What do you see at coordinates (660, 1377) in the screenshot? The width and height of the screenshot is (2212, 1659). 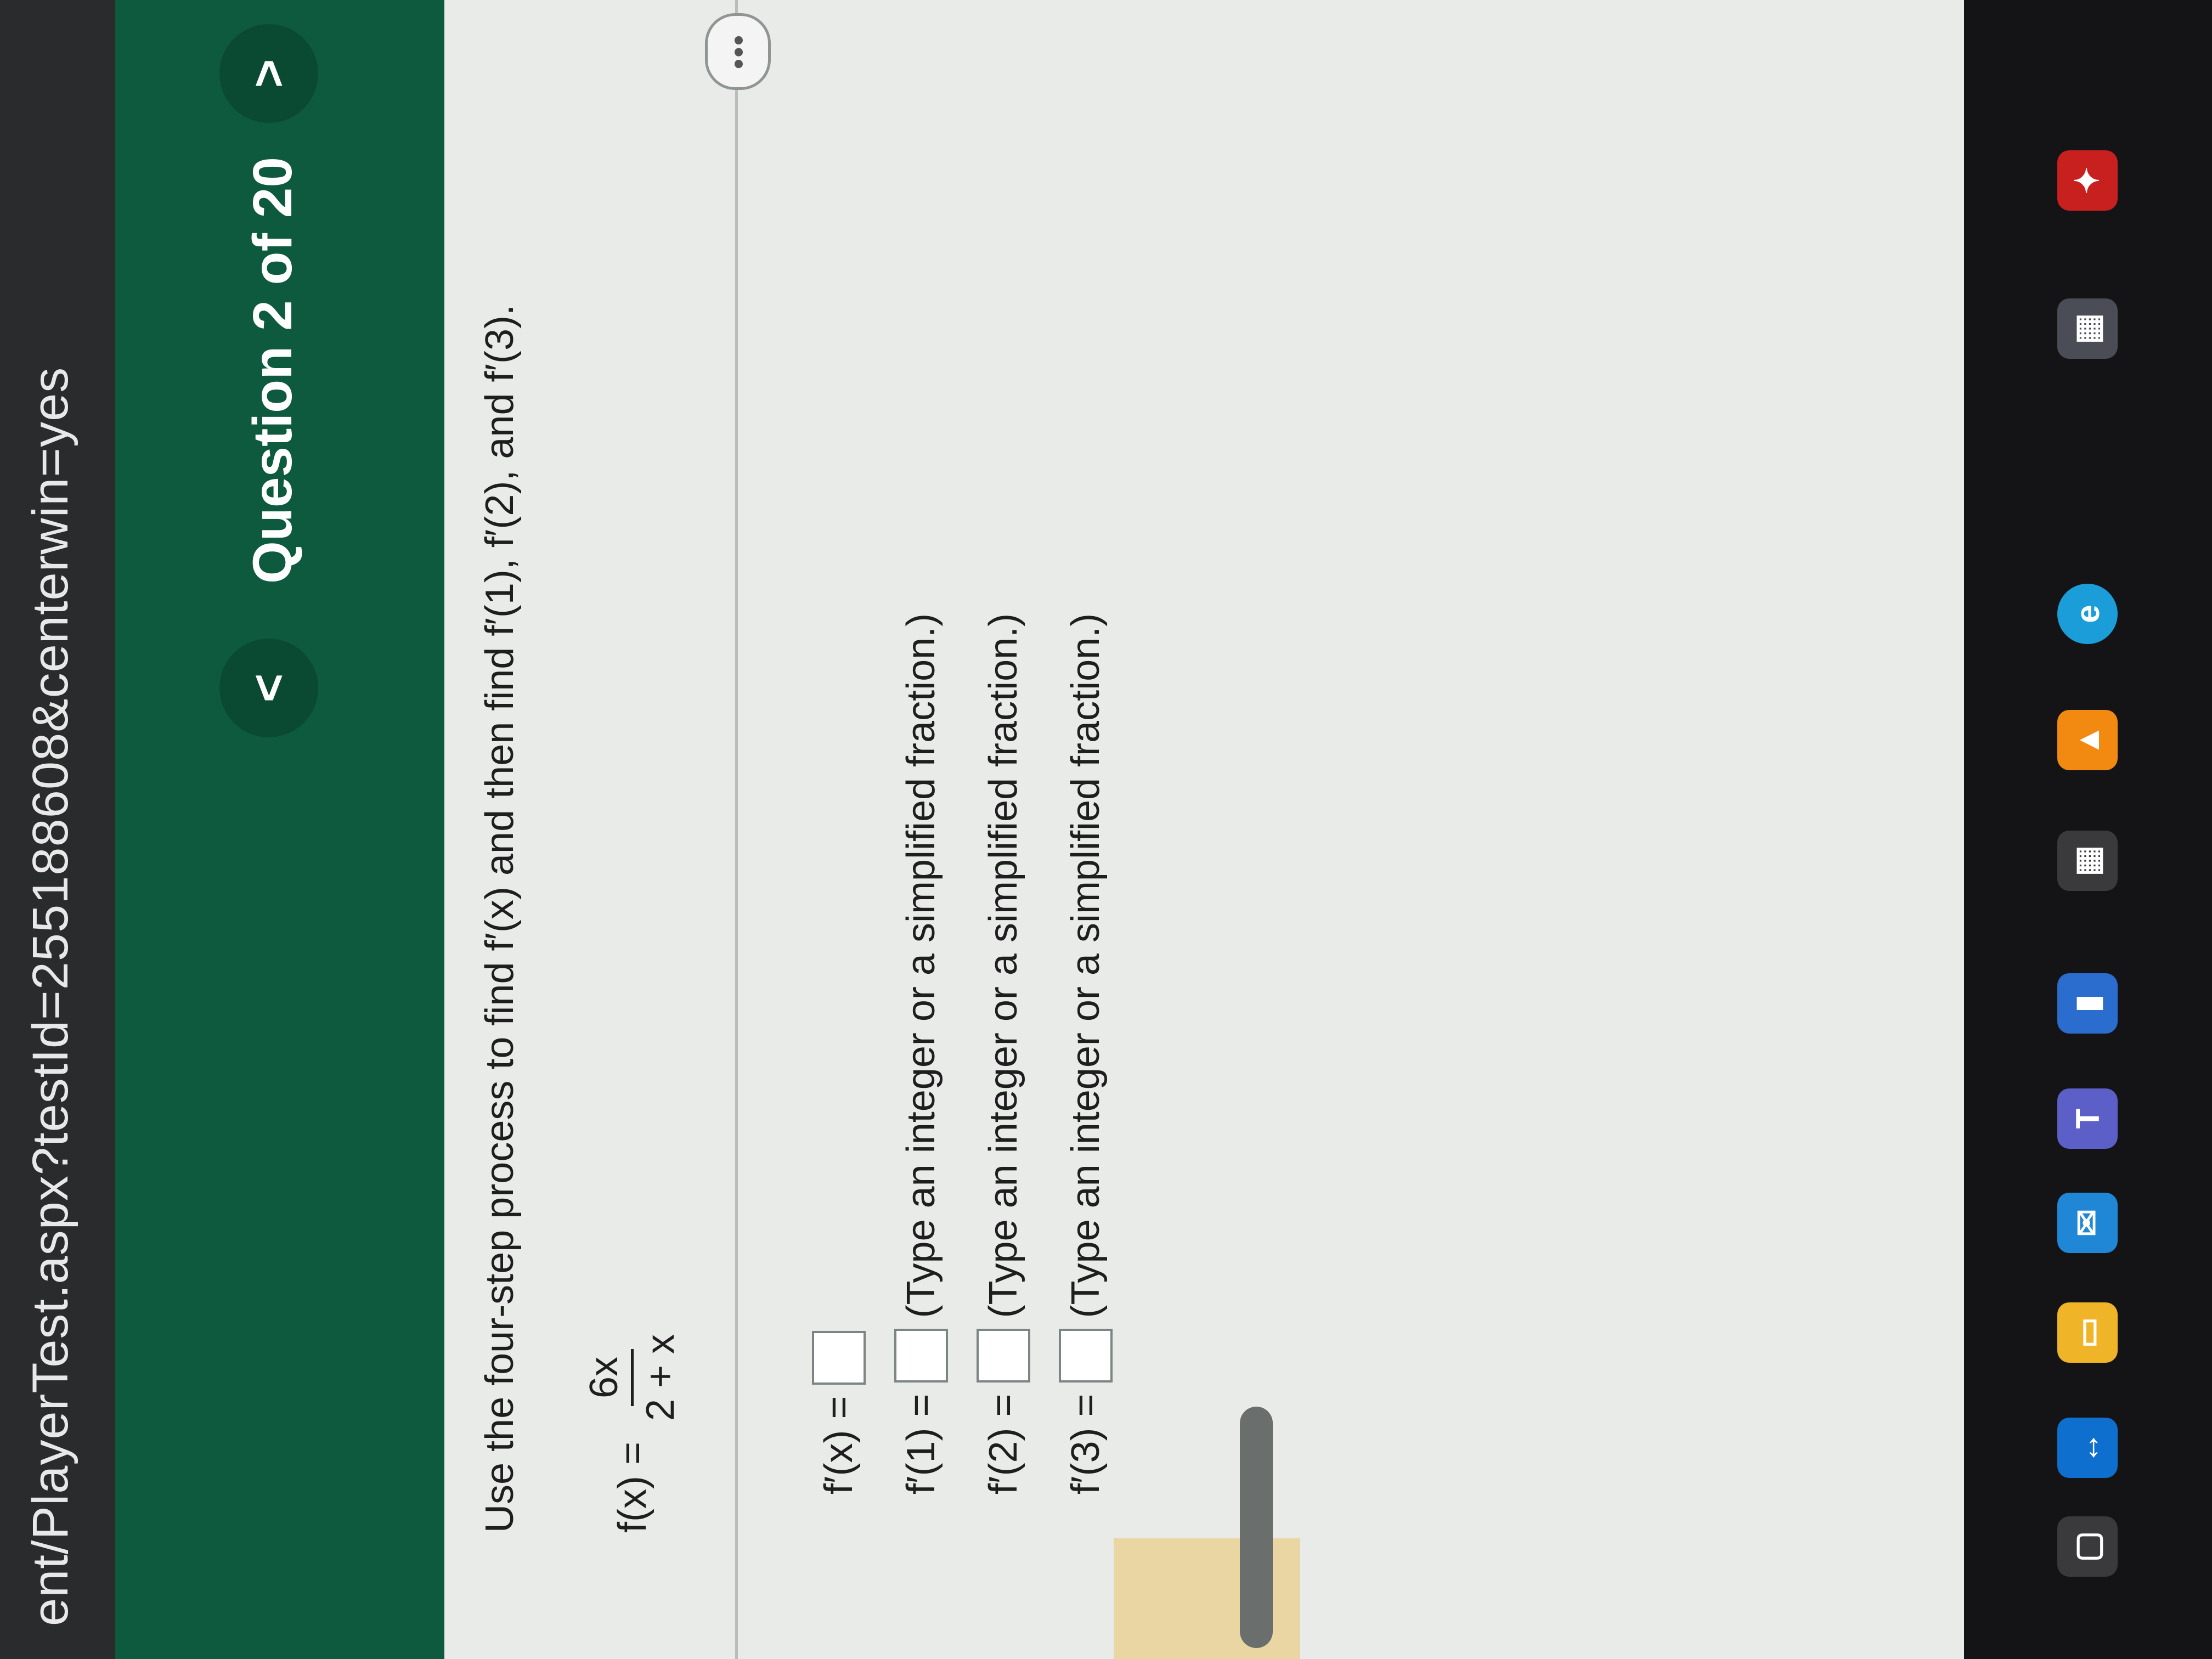 I see `fraction-denominator: 2 + x` at bounding box center [660, 1377].